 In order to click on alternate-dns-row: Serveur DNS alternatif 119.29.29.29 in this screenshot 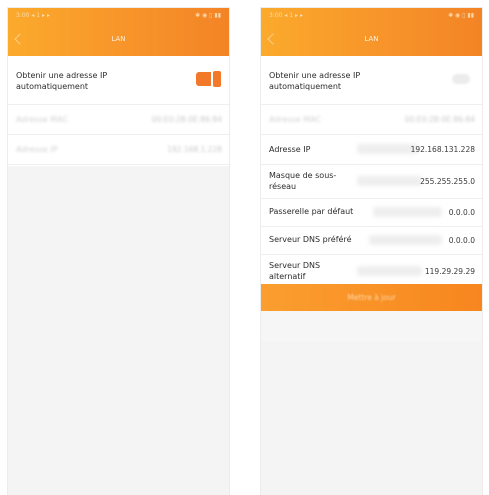, I will do `click(371, 271)`.